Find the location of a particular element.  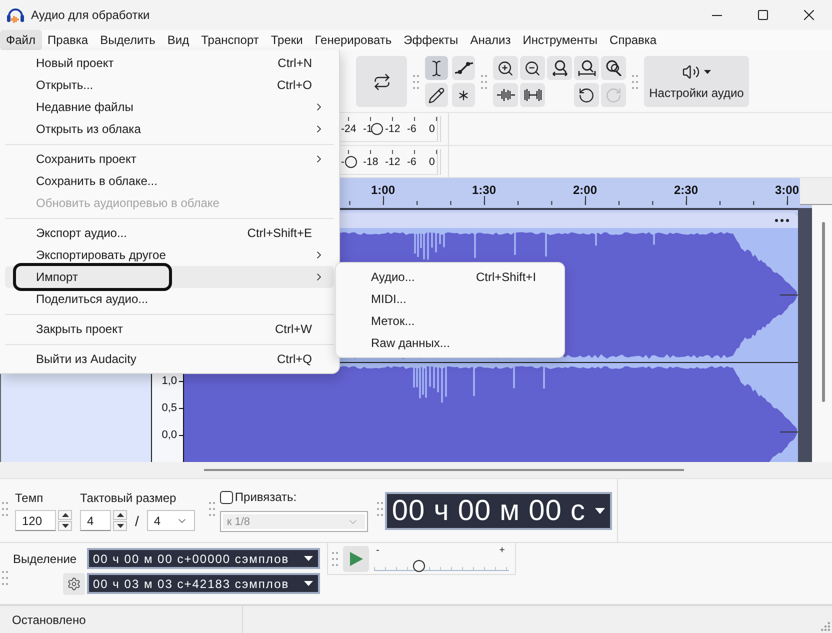

settings-button is located at coordinates (74, 583).